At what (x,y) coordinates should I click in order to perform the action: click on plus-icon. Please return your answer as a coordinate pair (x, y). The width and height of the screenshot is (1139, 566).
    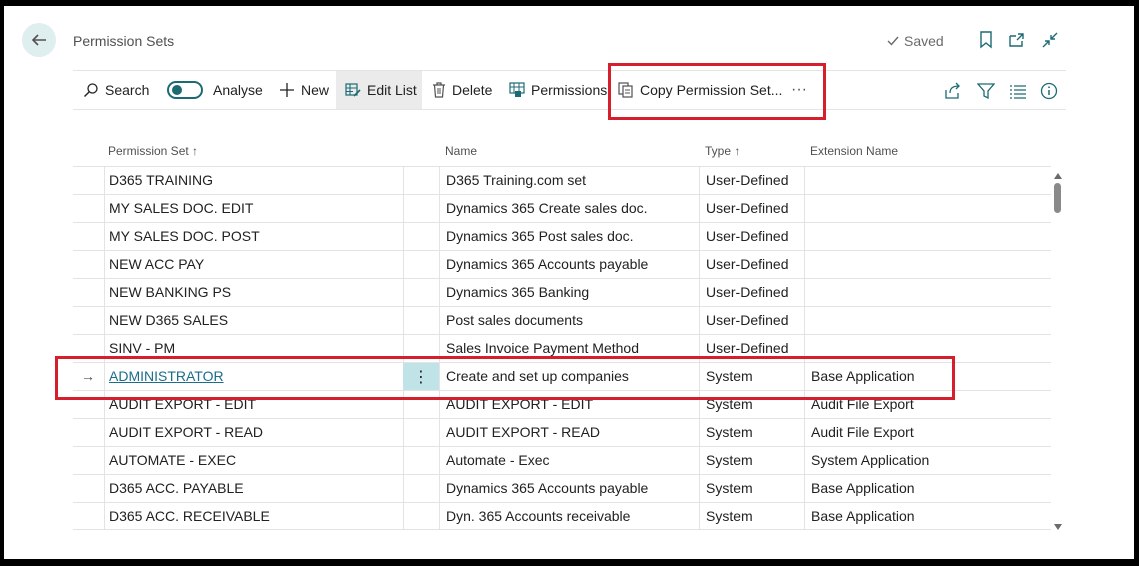
    Looking at the image, I should click on (287, 90).